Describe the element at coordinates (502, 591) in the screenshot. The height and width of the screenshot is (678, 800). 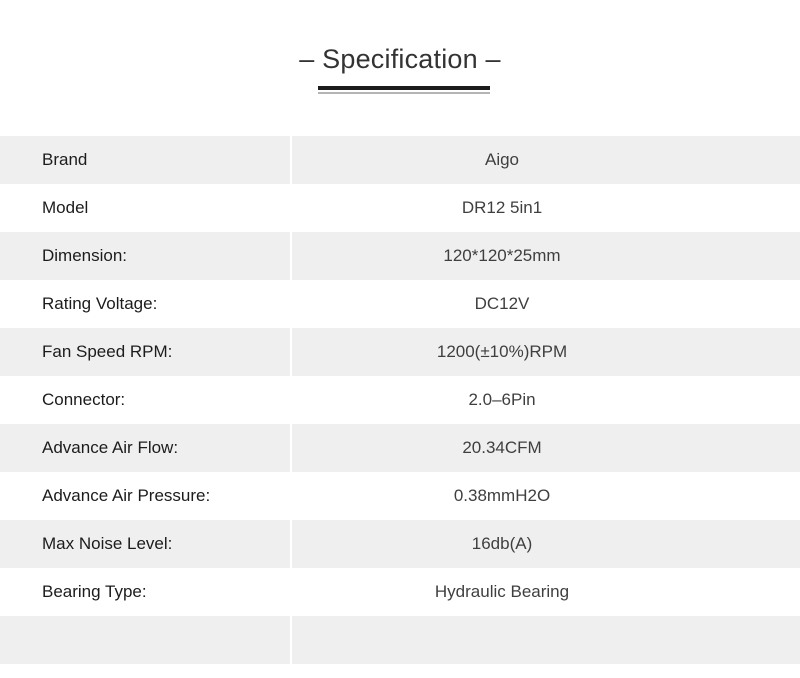
I see `spec-value: Hydraulic Bearing` at that location.